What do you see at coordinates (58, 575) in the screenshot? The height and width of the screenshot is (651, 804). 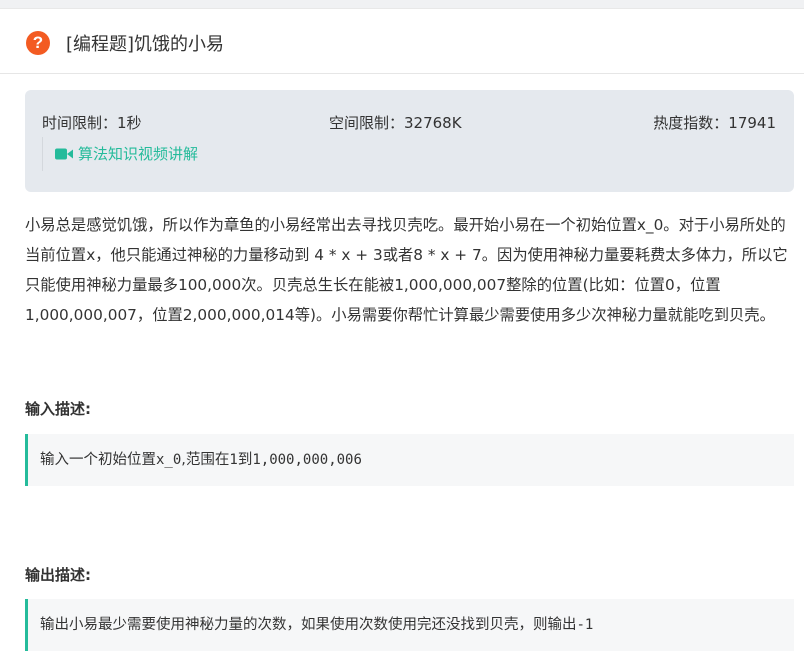 I see `output-description-heading: 输出描述:` at bounding box center [58, 575].